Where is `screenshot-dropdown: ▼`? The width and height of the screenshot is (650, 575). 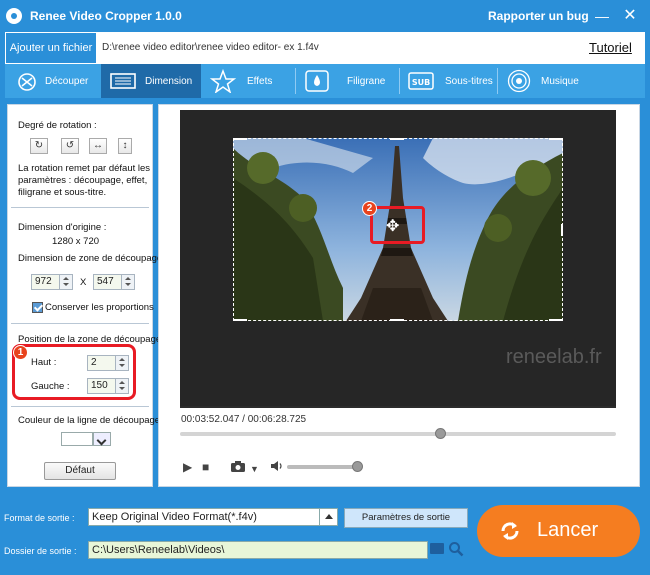 screenshot-dropdown: ▼ is located at coordinates (254, 469).